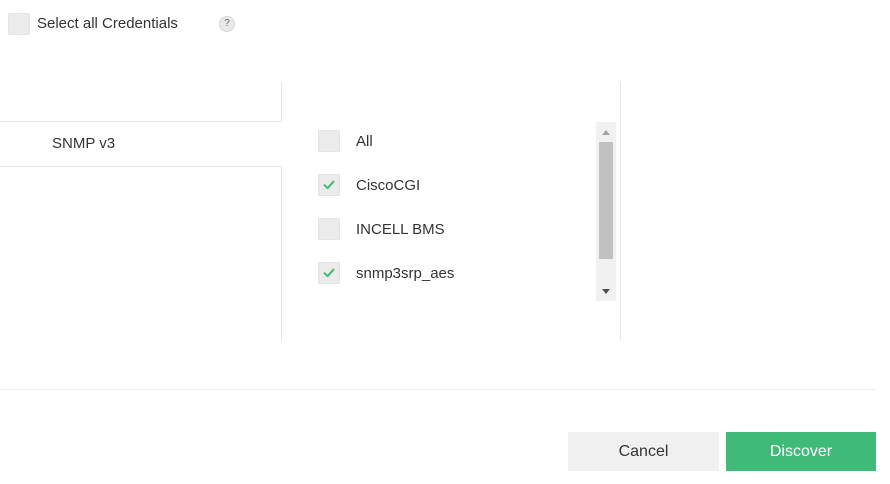 The image size is (890, 484). What do you see at coordinates (801, 451) in the screenshot?
I see `discover-button: Discover` at bounding box center [801, 451].